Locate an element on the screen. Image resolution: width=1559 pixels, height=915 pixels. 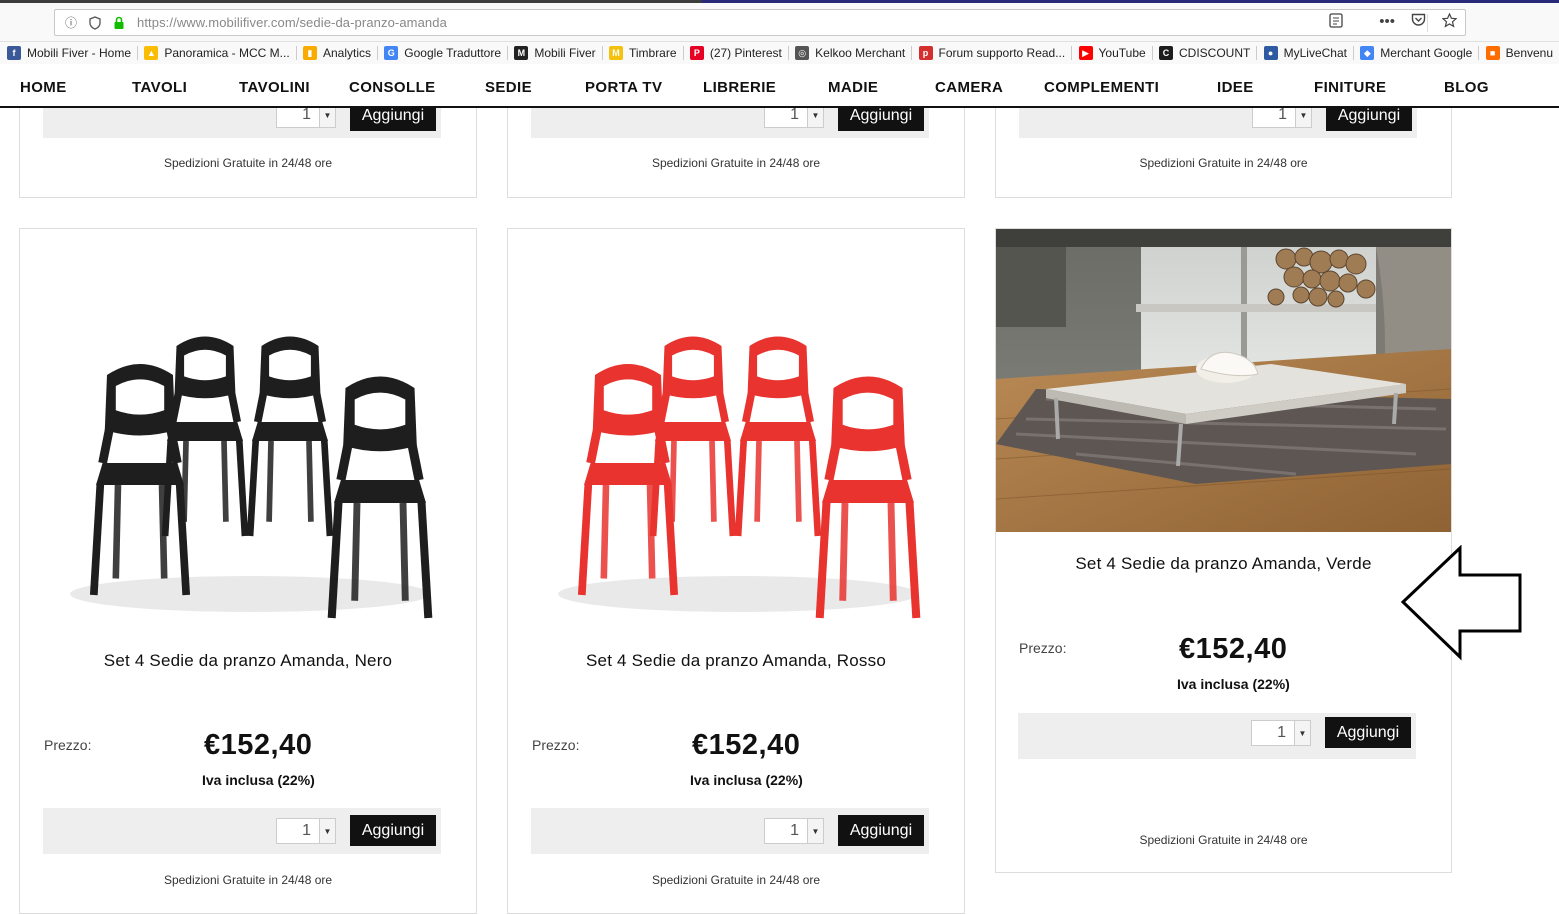
tab-strip is located at coordinates (779, 1).